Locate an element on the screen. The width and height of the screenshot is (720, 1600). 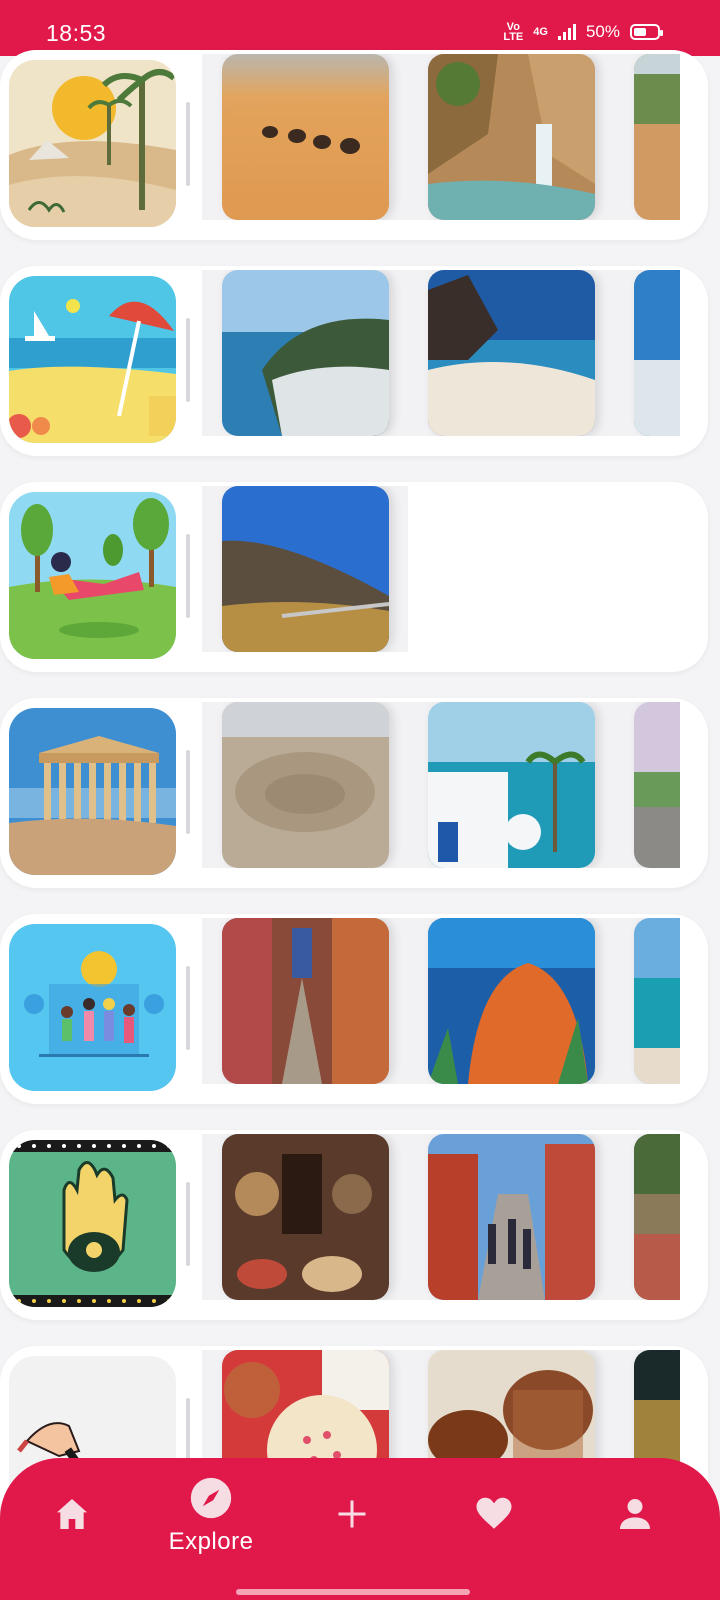
nav-home is located at coordinates (72, 1529).